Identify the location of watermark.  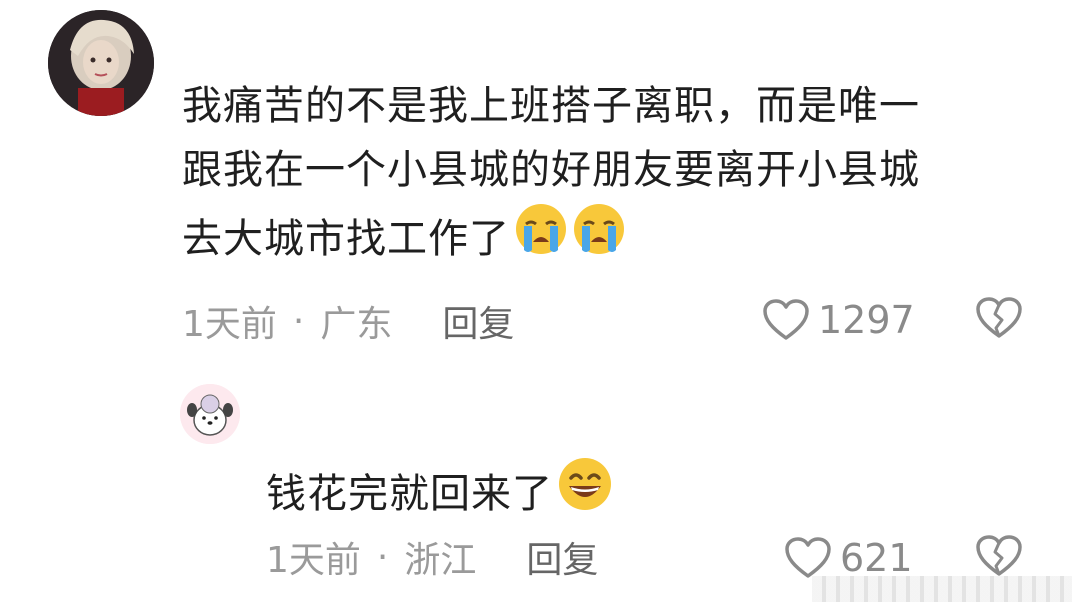
(942, 589).